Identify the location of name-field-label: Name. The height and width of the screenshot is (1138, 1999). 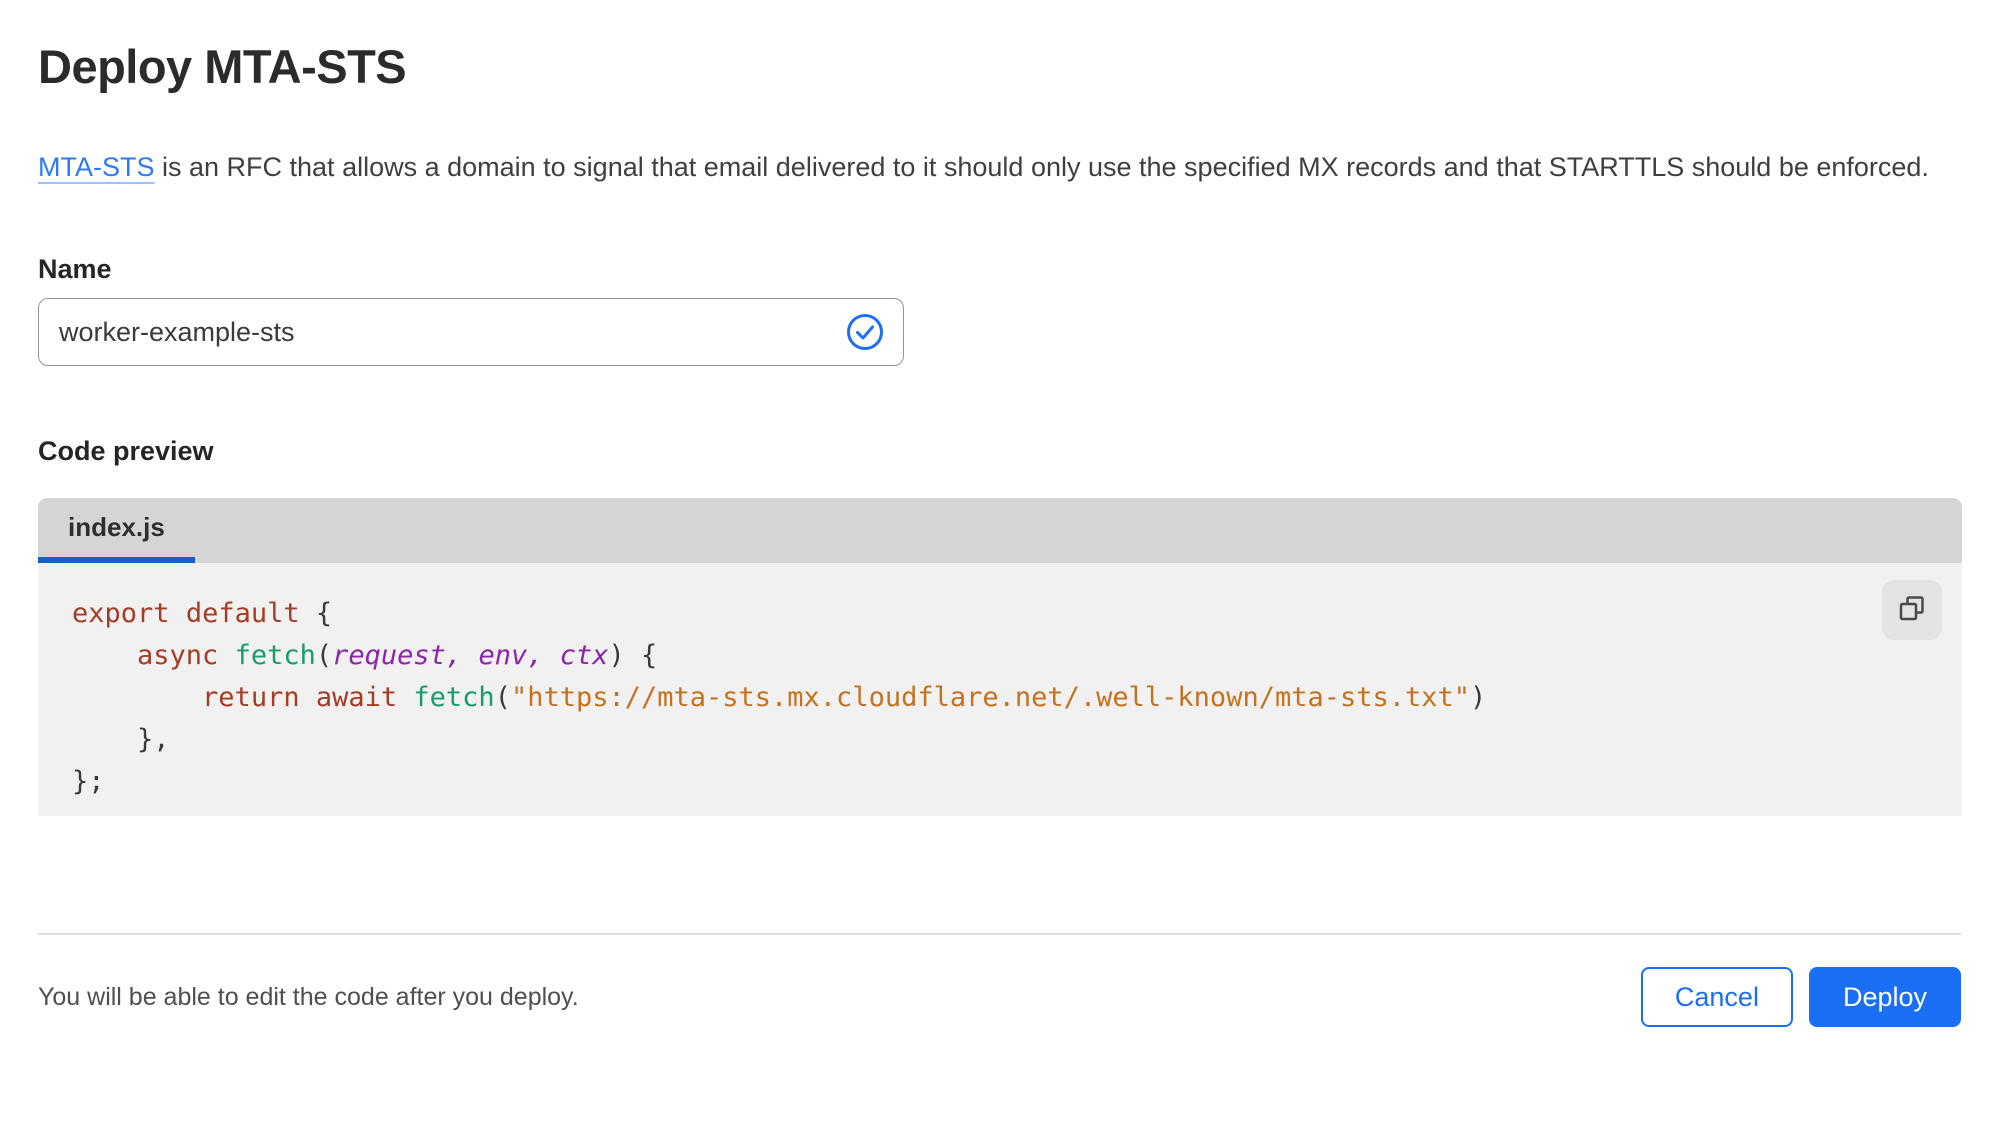
(75, 269).